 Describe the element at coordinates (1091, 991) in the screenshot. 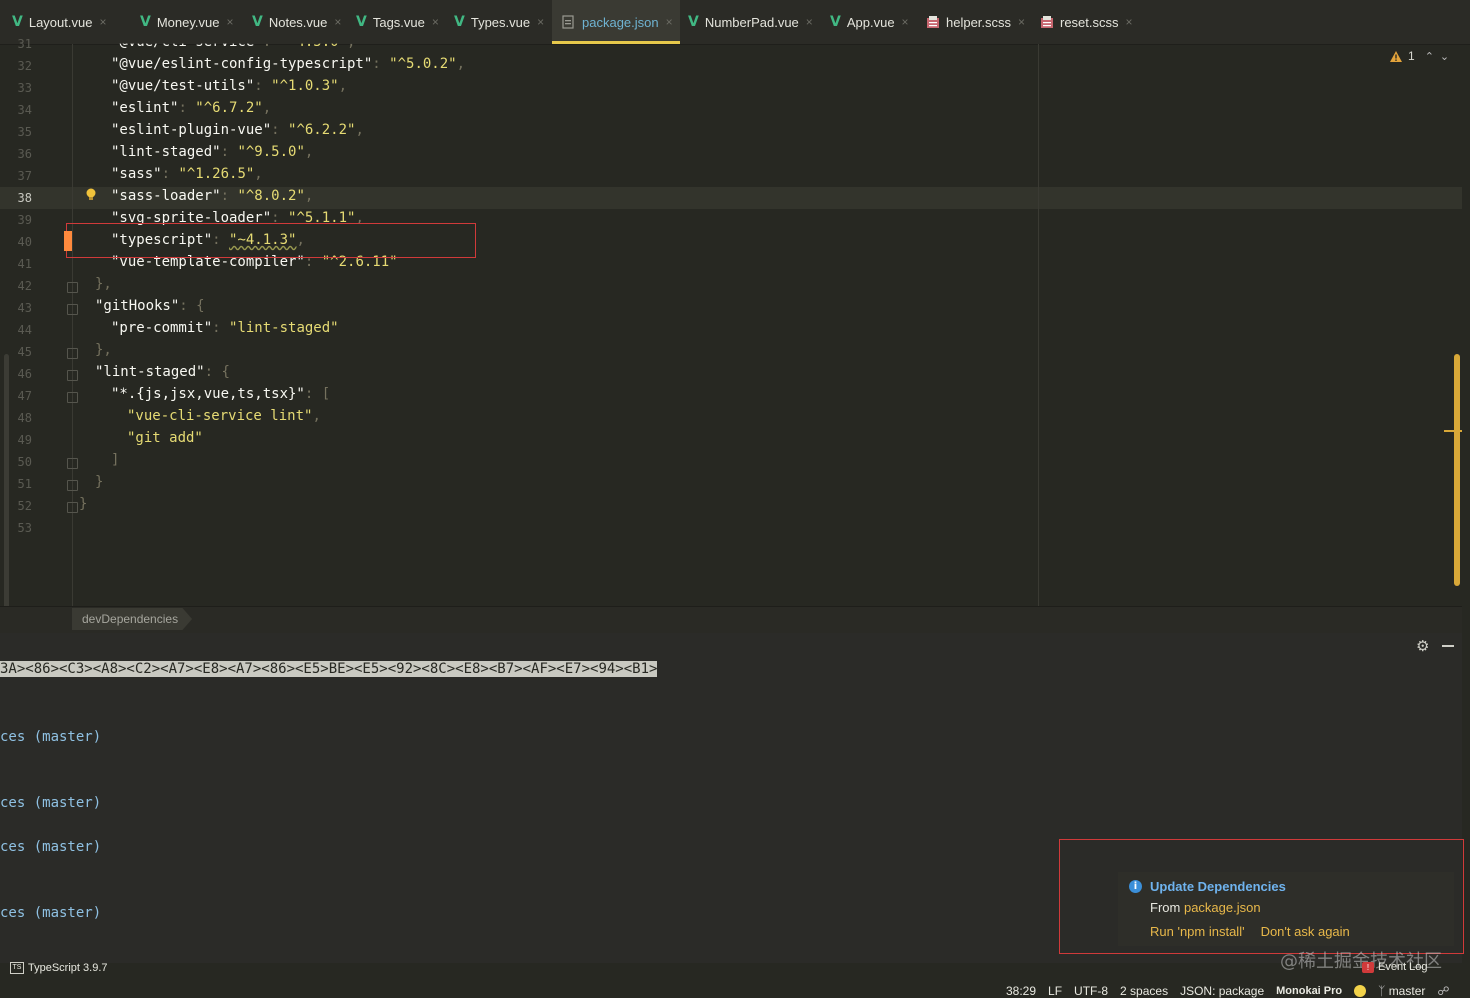

I see `file-encoding: UTF-8` at that location.